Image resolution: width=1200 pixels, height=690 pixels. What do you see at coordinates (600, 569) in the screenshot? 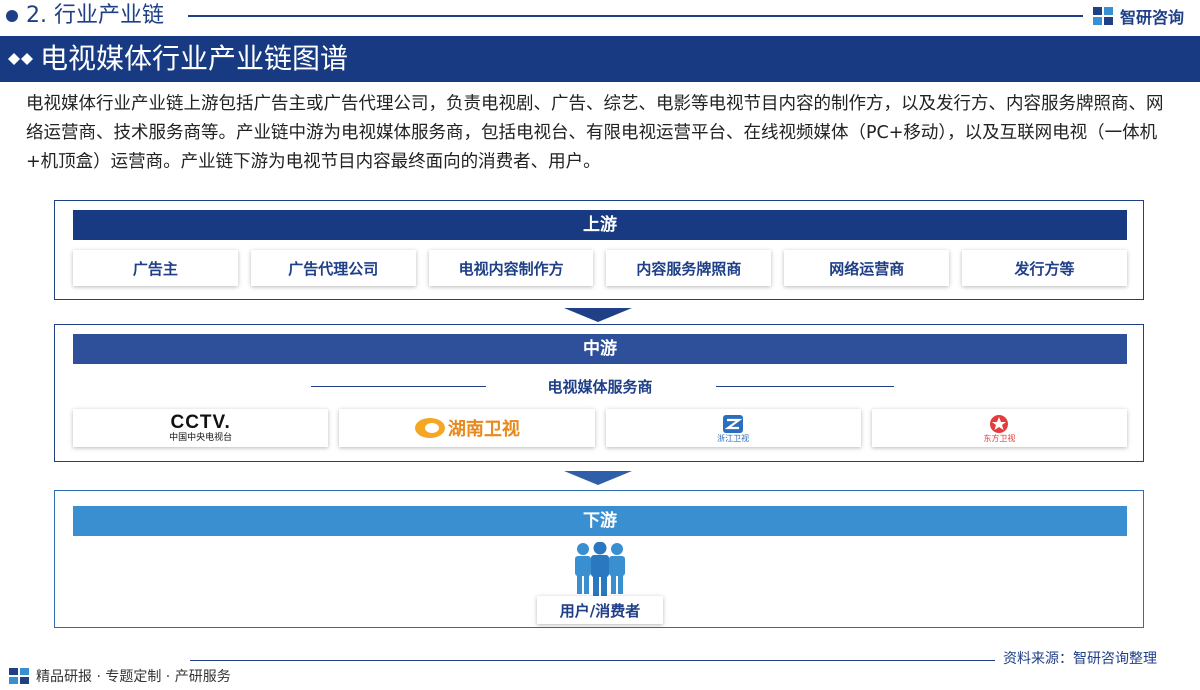
I see `people-icon` at bounding box center [600, 569].